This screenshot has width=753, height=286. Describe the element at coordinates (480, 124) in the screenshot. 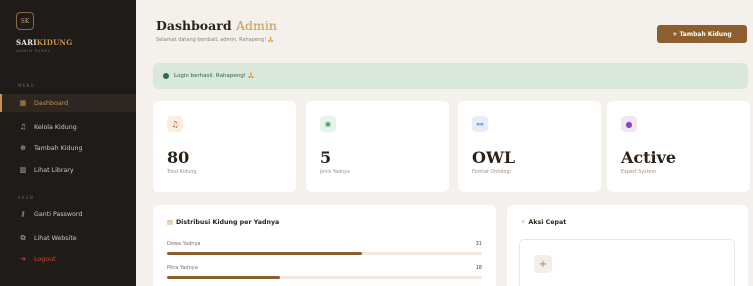

I see `hierarchy-icon: ⚯` at that location.